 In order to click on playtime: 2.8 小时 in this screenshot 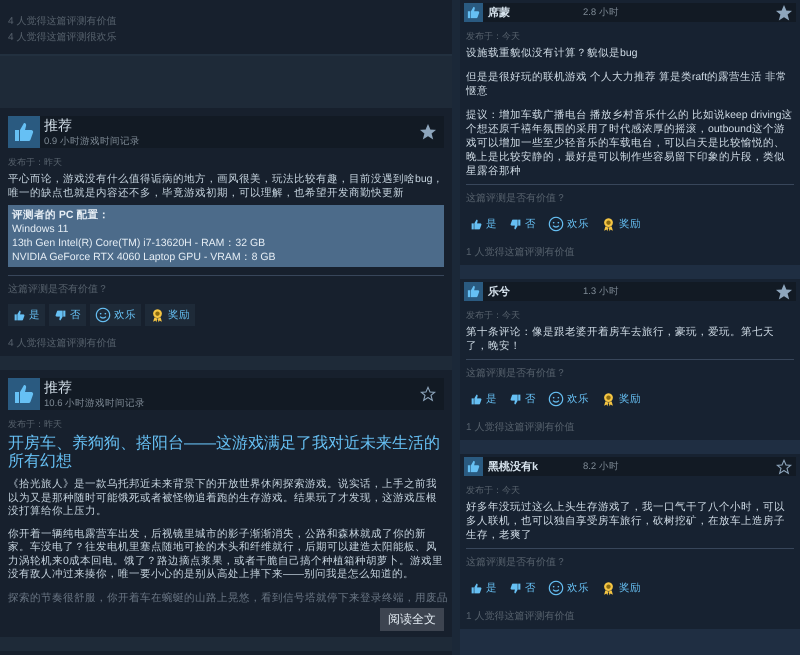, I will do `click(601, 12)`.